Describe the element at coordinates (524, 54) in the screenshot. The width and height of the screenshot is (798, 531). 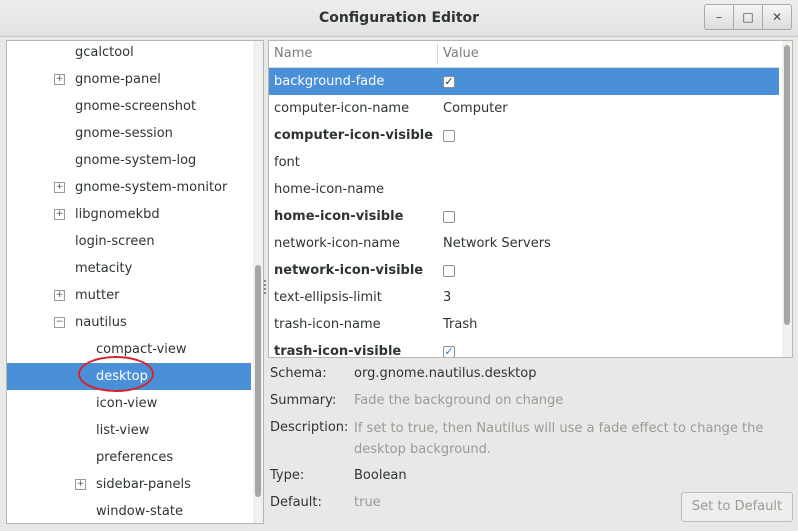
I see `keys-list-header: Name Value` at that location.